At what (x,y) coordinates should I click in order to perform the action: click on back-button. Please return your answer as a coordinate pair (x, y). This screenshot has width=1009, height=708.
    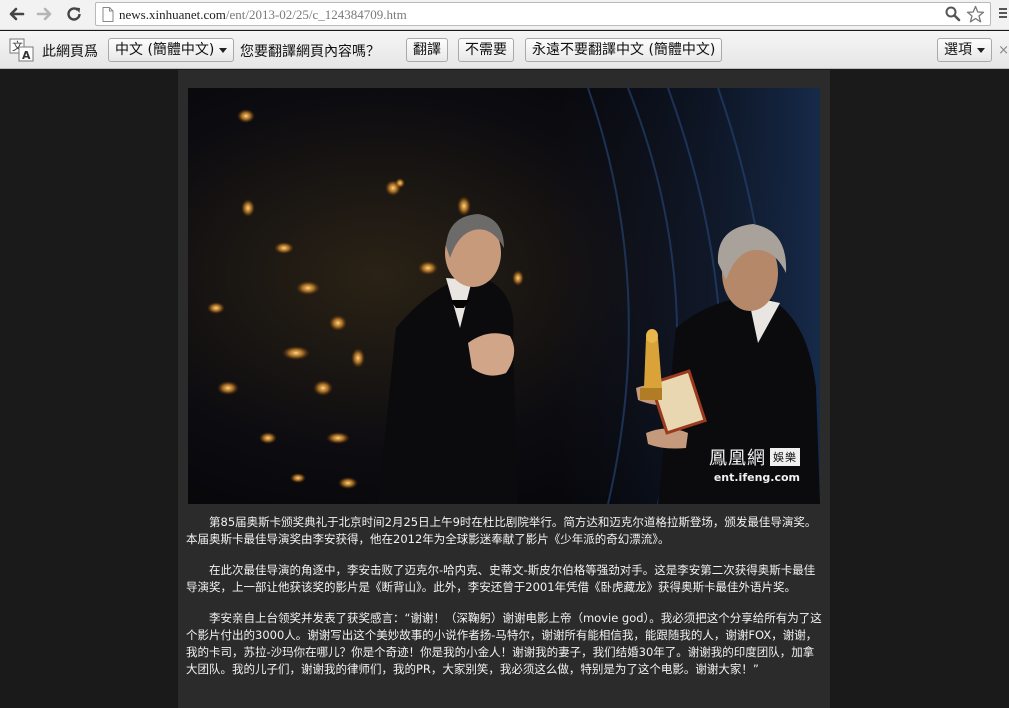
    Looking at the image, I should click on (16, 14).